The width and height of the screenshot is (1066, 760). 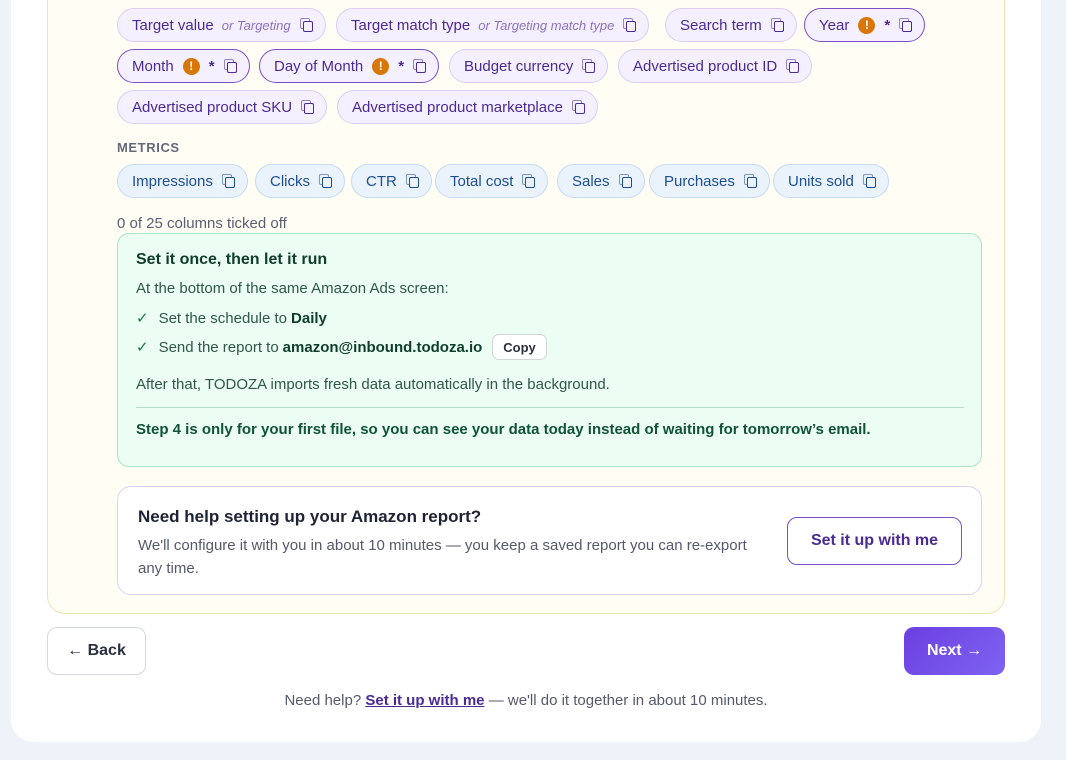 What do you see at coordinates (148, 147) in the screenshot?
I see `metrics-section-label: METRICS` at bounding box center [148, 147].